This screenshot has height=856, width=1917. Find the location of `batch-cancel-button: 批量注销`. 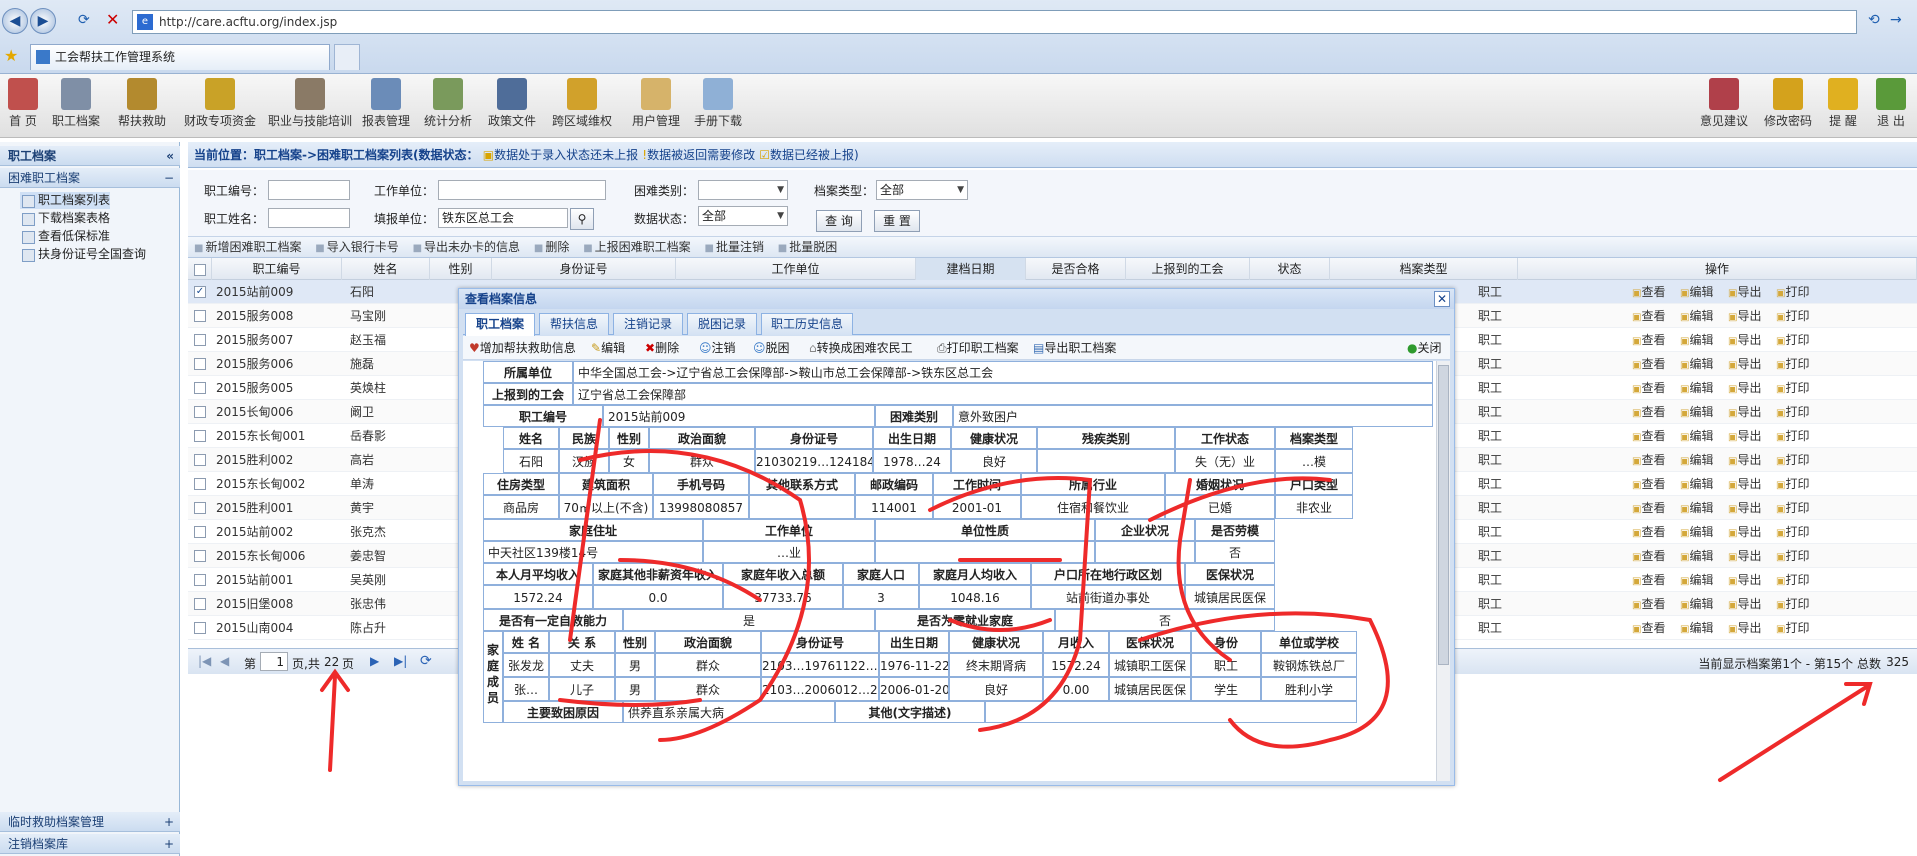

batch-cancel-button: 批量注销 is located at coordinates (734, 248).